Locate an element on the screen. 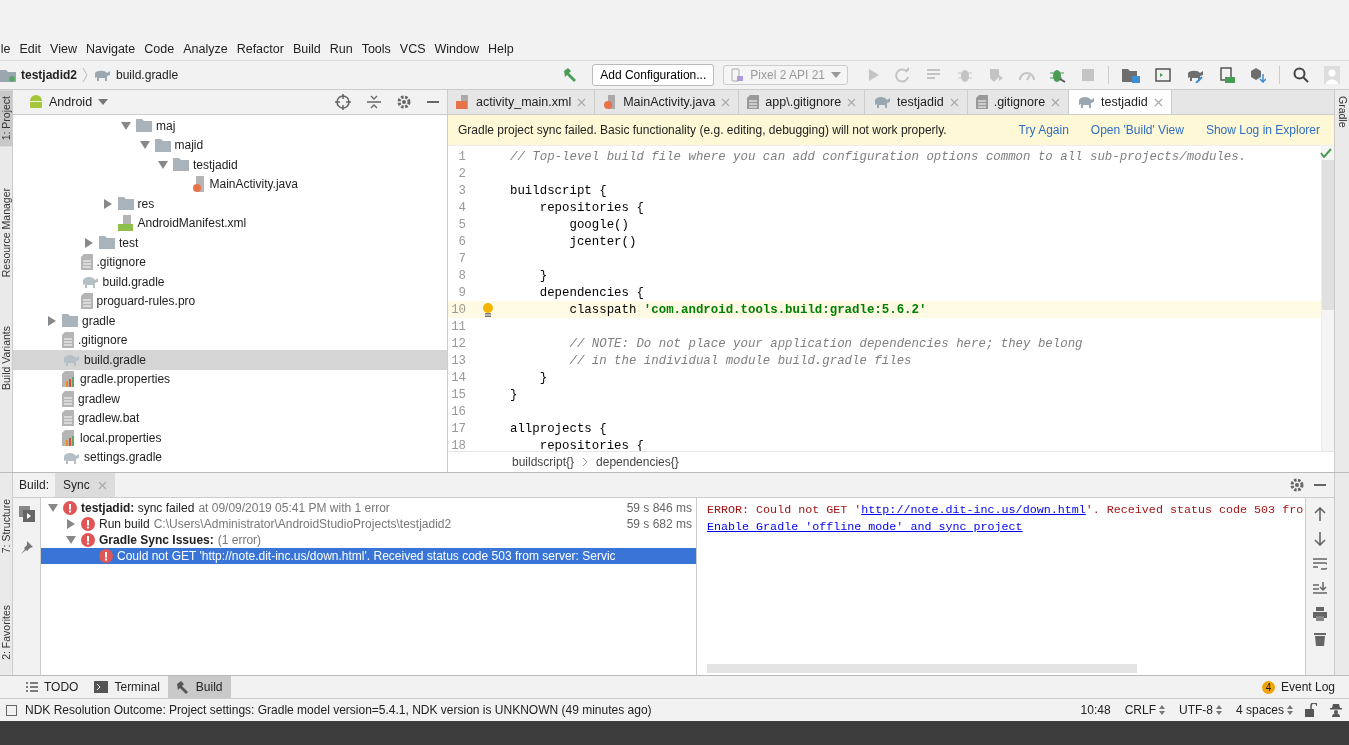 This screenshot has height=745, width=1349. menu-item: Analyze is located at coordinates (205, 49).